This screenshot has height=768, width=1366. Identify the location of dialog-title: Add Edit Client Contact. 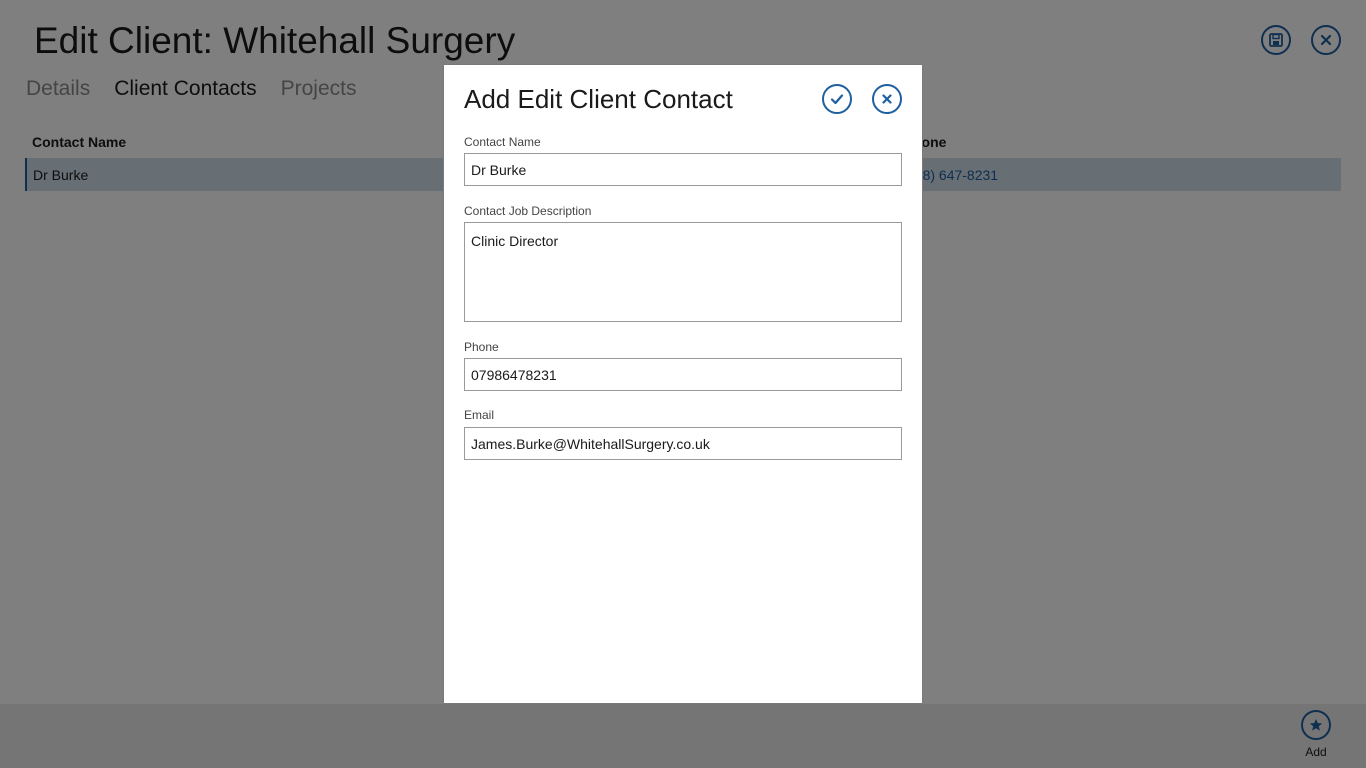
(598, 99).